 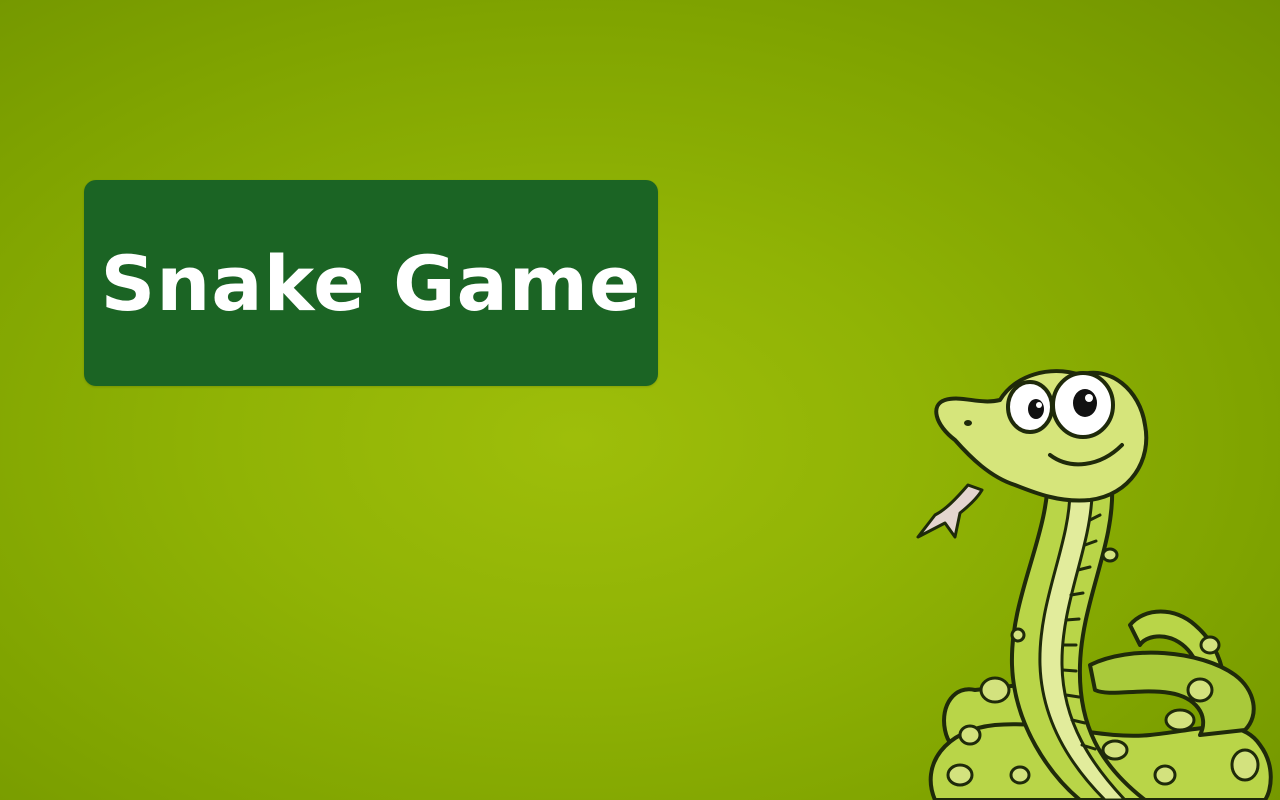 I want to click on title-banner: Snake Game, so click(x=371, y=283).